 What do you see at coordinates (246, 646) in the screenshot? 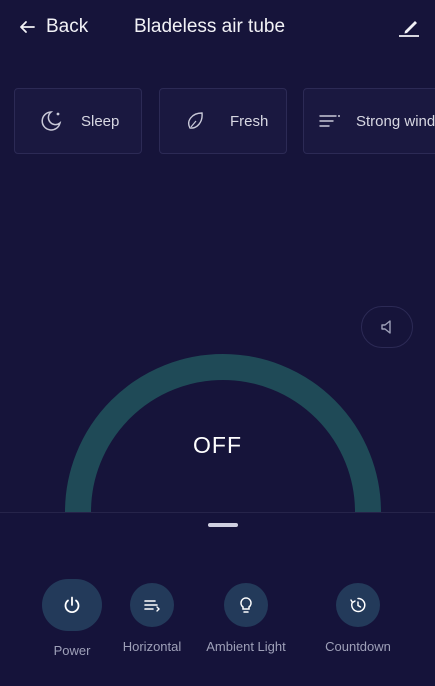
I see `control-label: Ambient Light` at bounding box center [246, 646].